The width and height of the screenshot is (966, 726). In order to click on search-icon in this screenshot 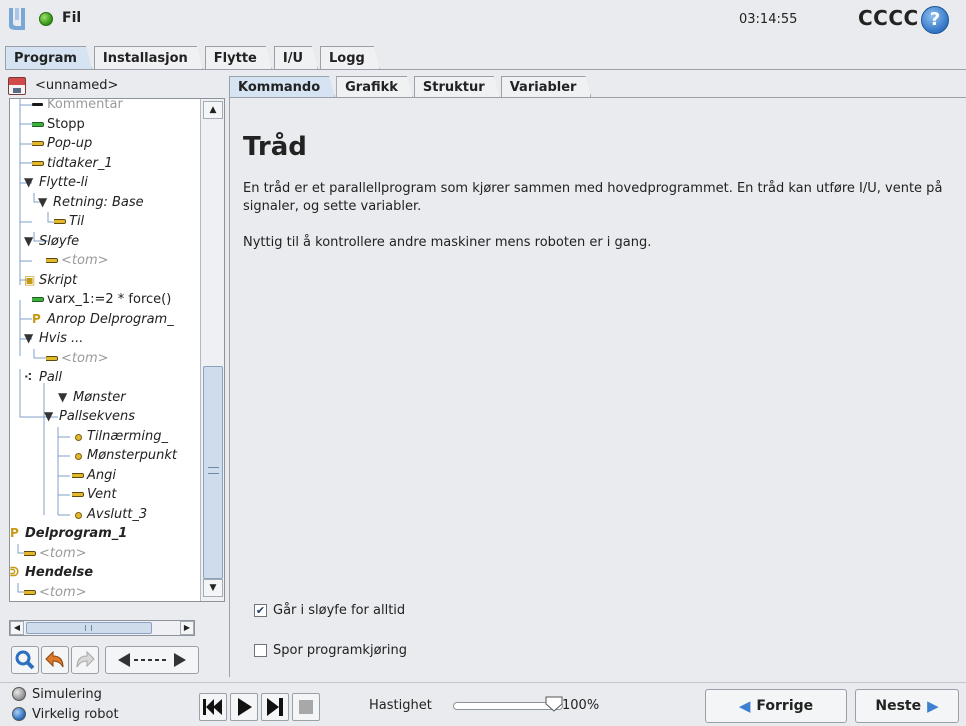, I will do `click(25, 660)`.